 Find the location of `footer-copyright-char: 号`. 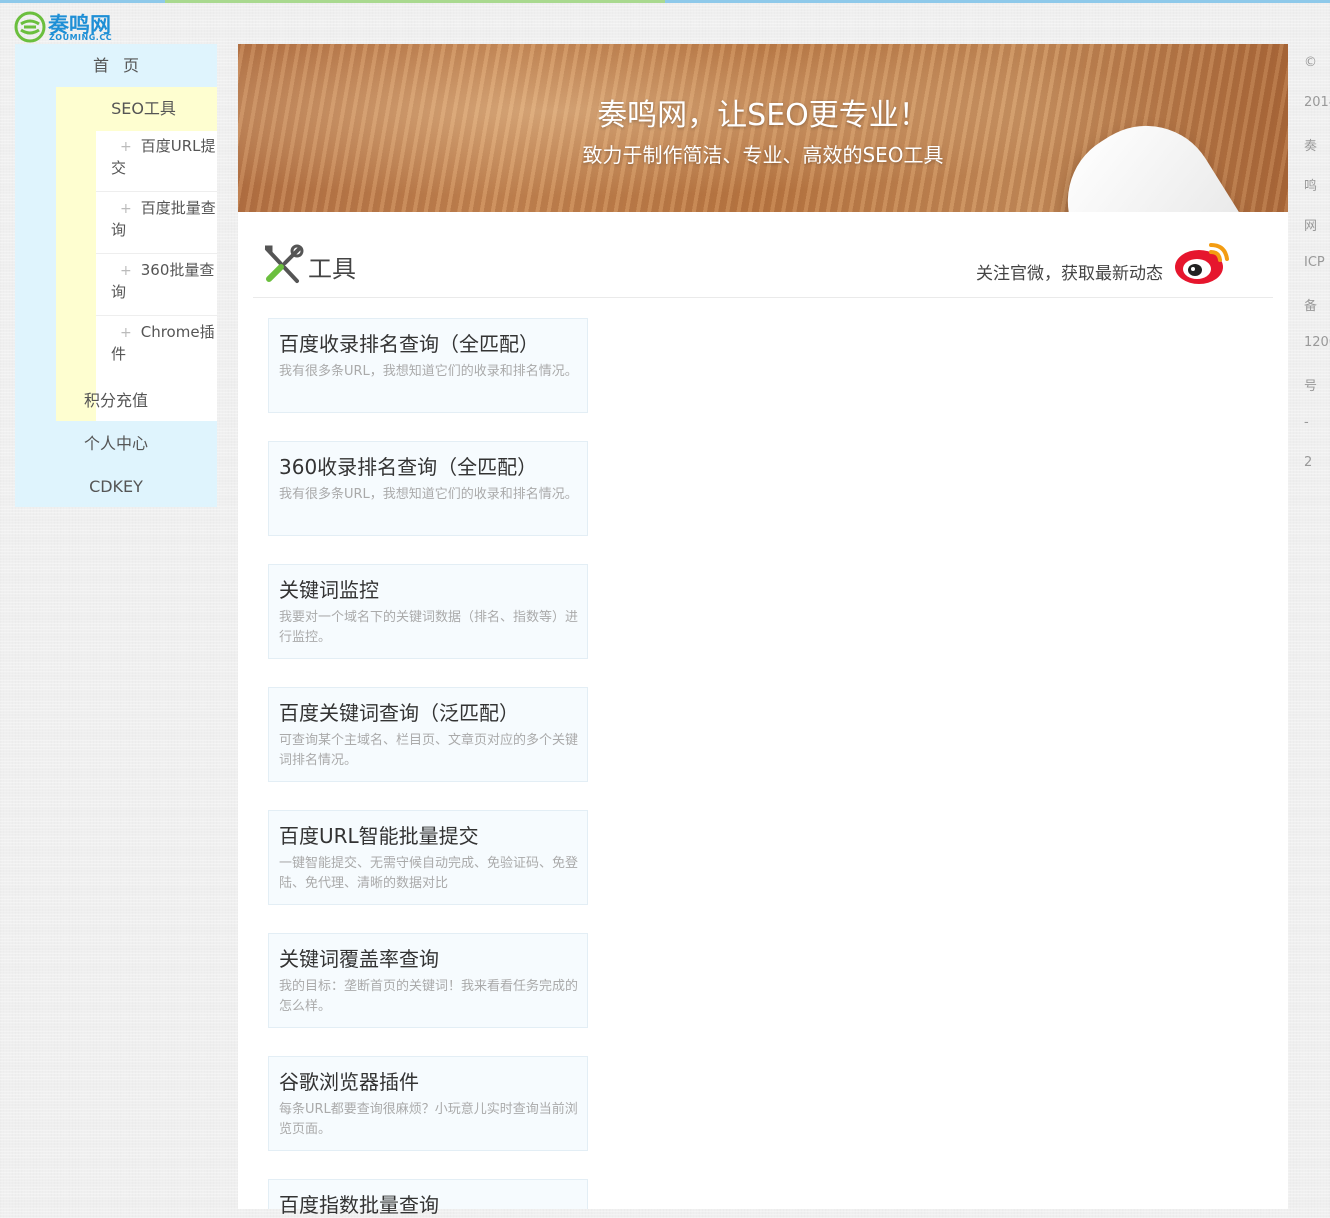

footer-copyright-char: 号 is located at coordinates (1311, 386).